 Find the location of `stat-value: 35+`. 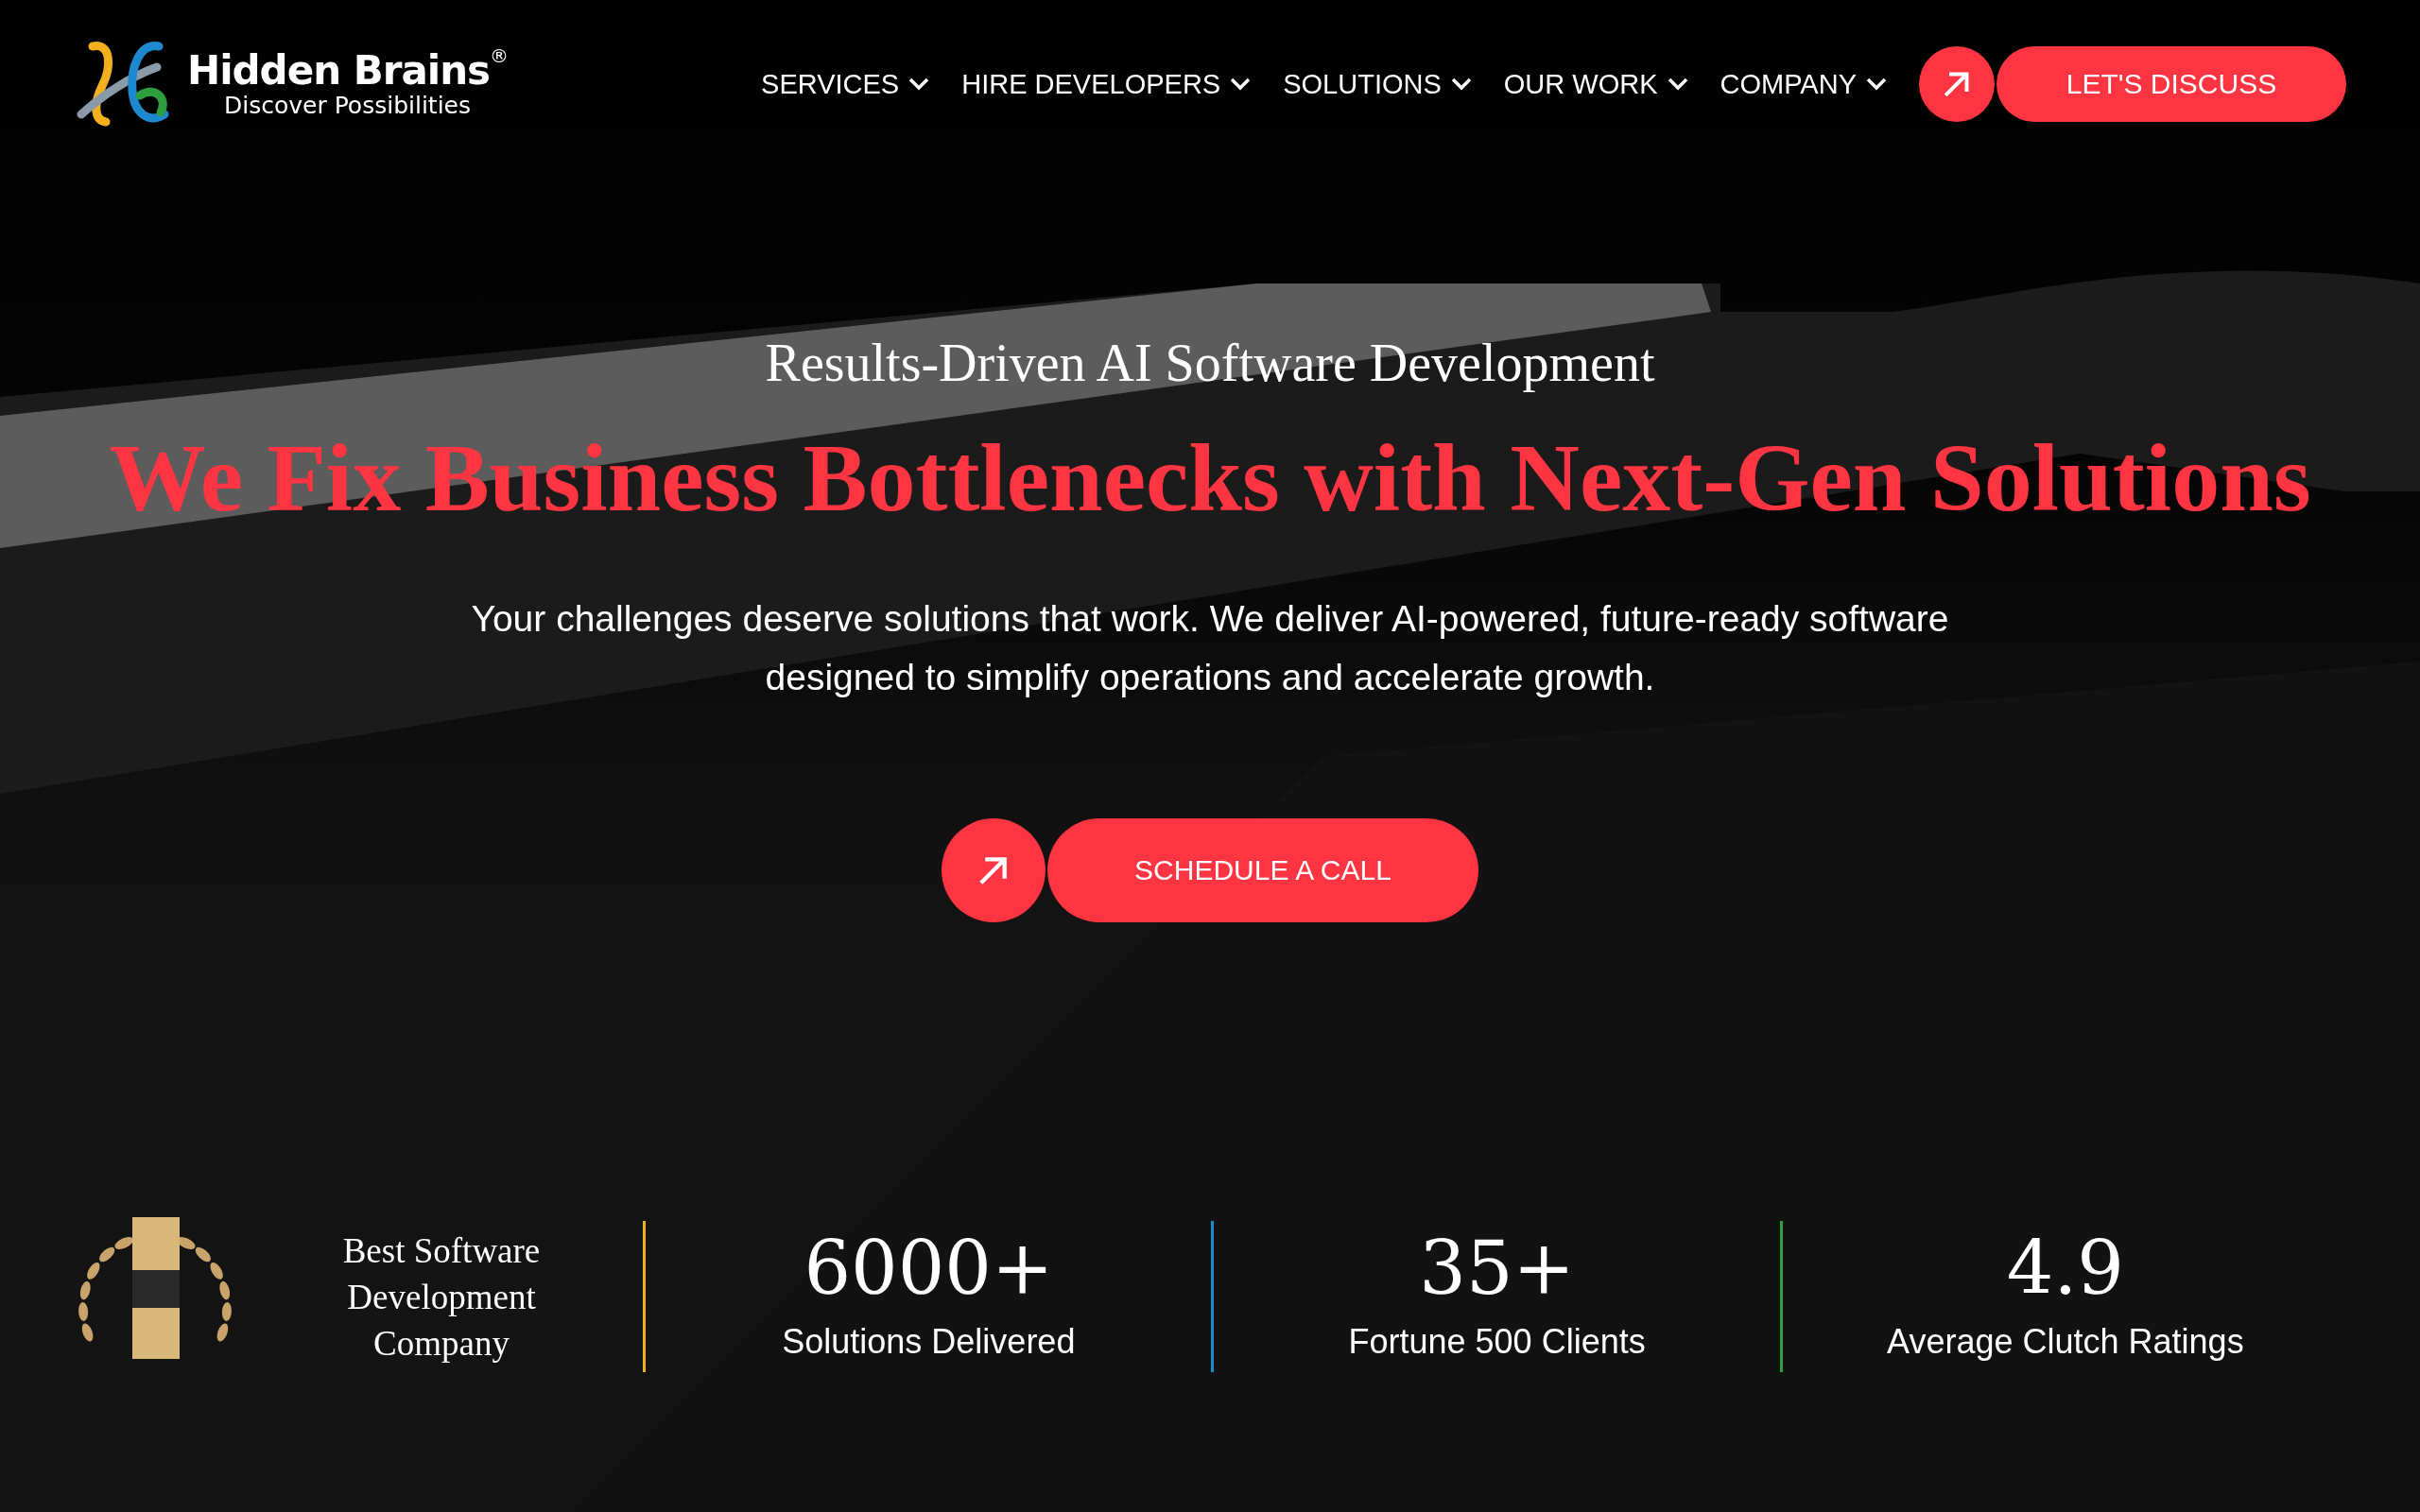

stat-value: 35+ is located at coordinates (1497, 1268).